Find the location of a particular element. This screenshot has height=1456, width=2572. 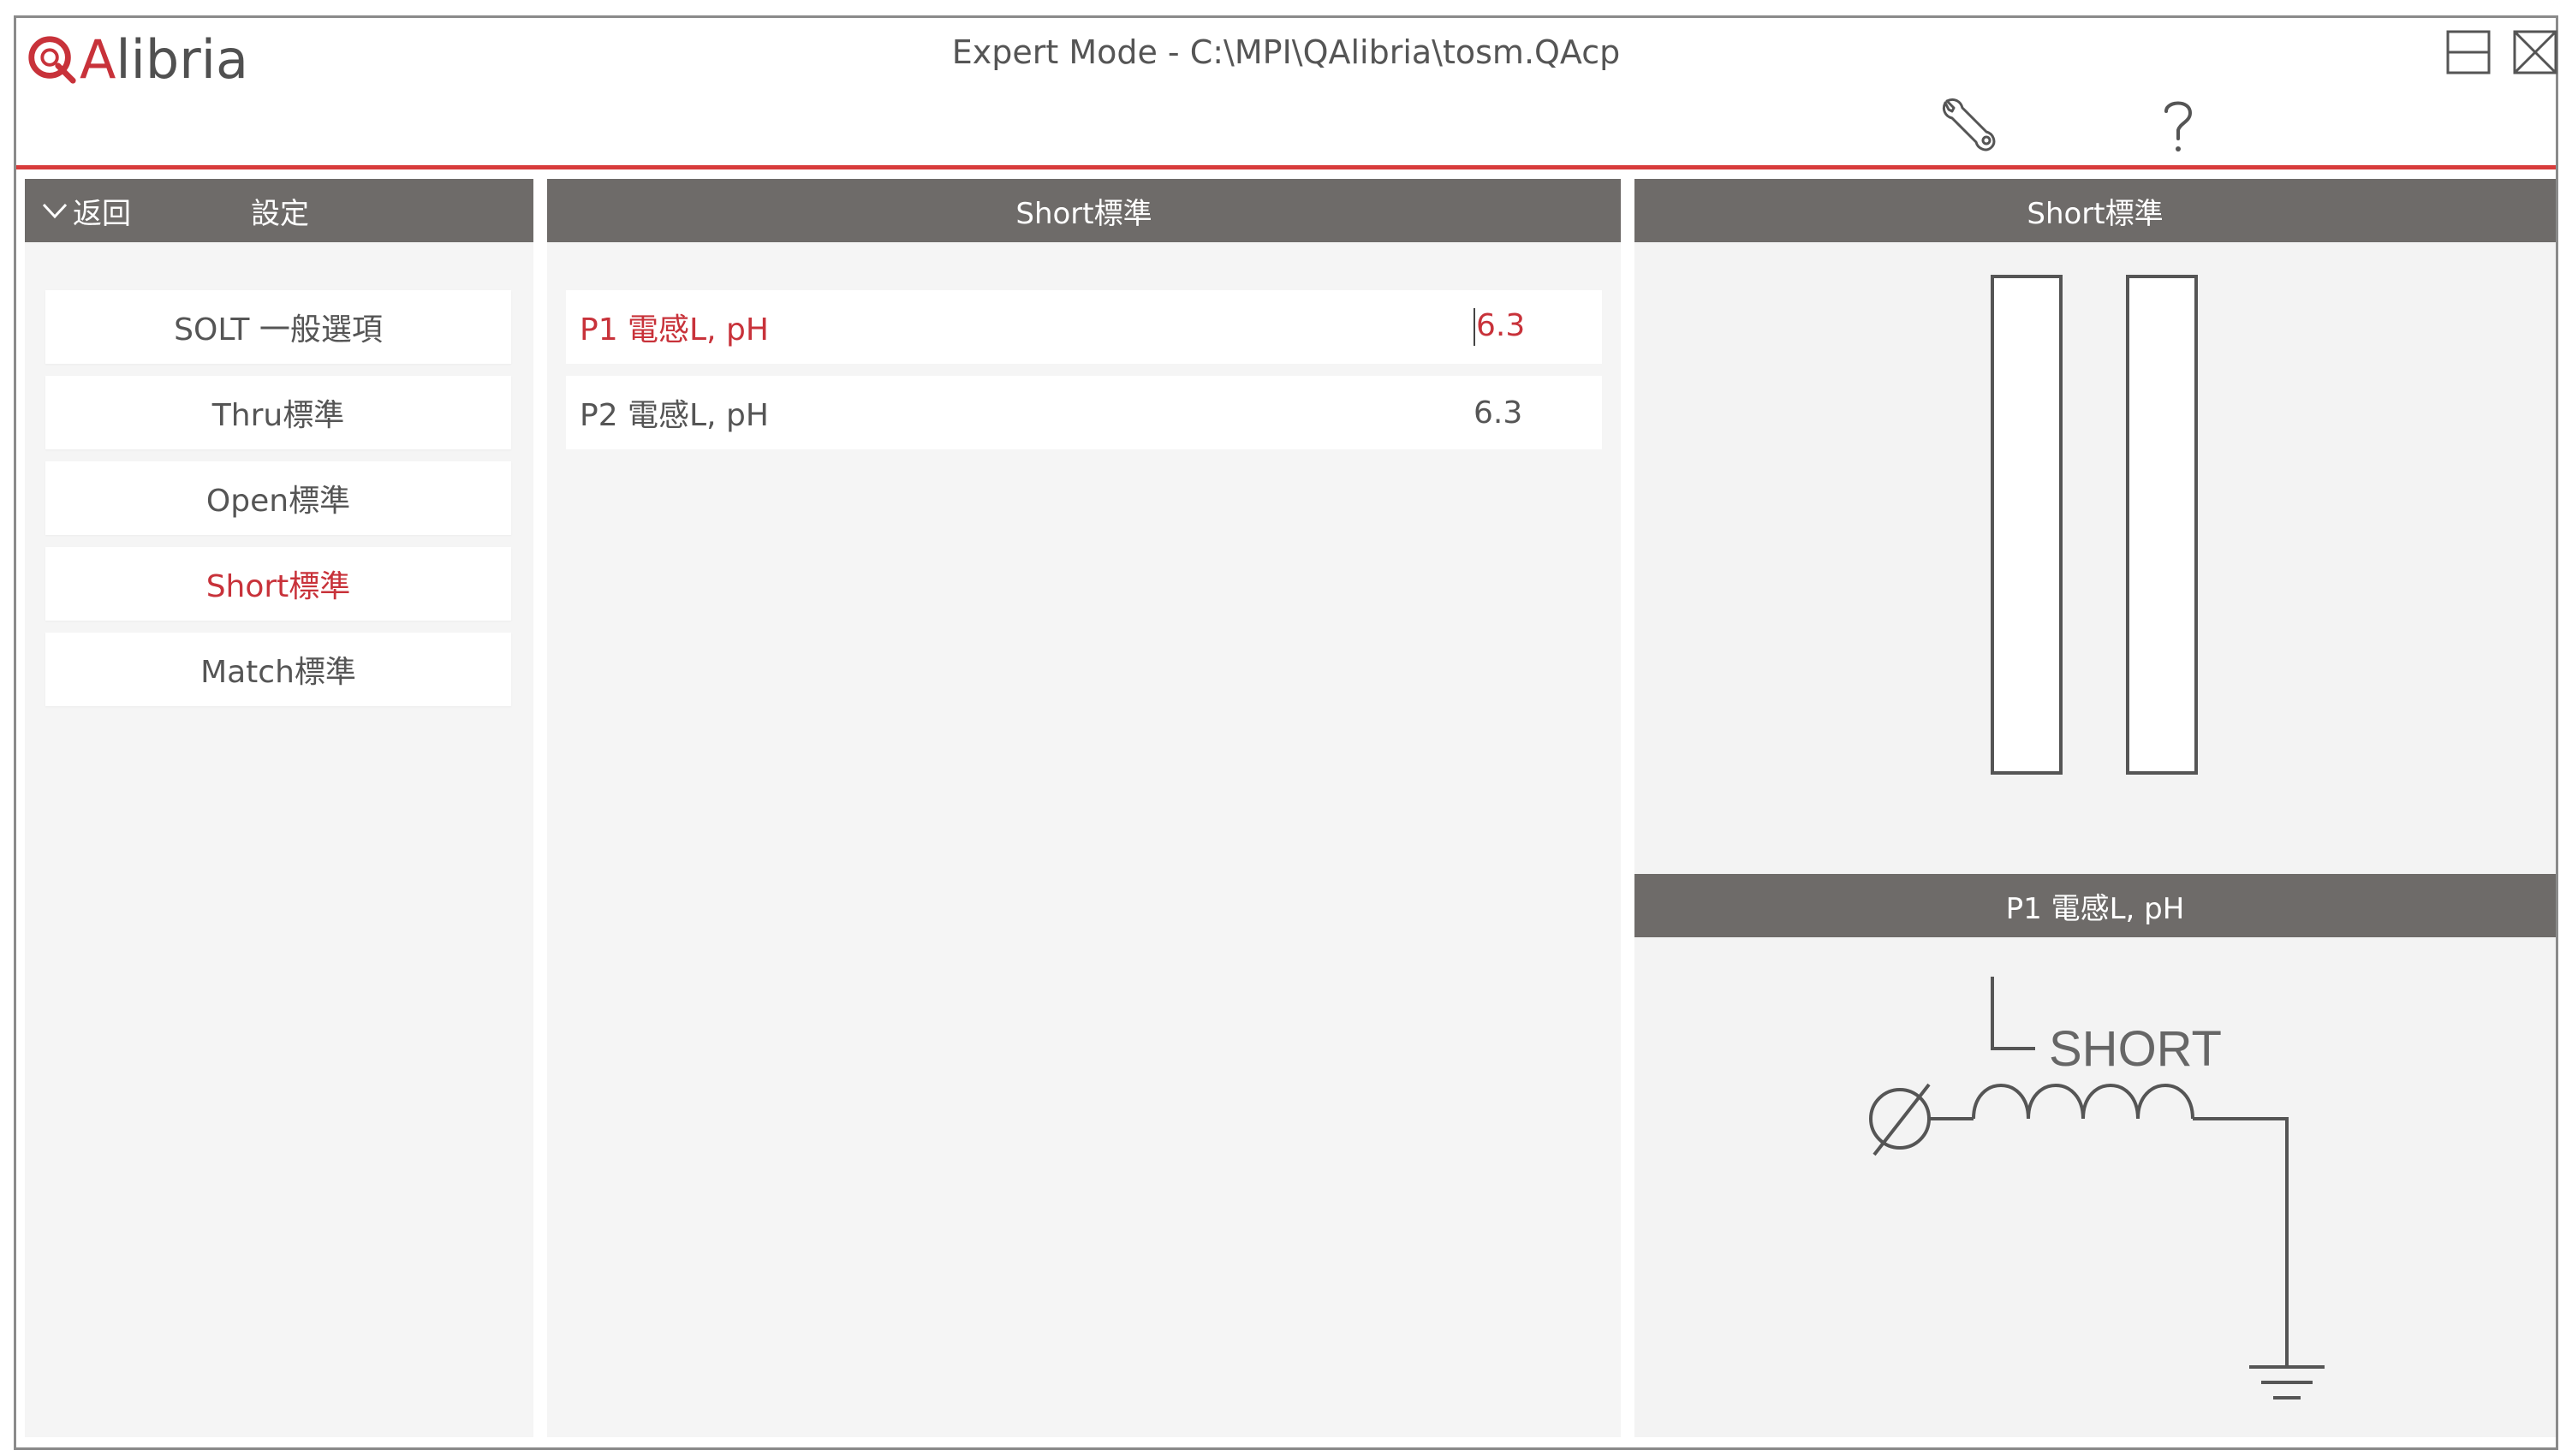

probe-left-bar is located at coordinates (2027, 525).